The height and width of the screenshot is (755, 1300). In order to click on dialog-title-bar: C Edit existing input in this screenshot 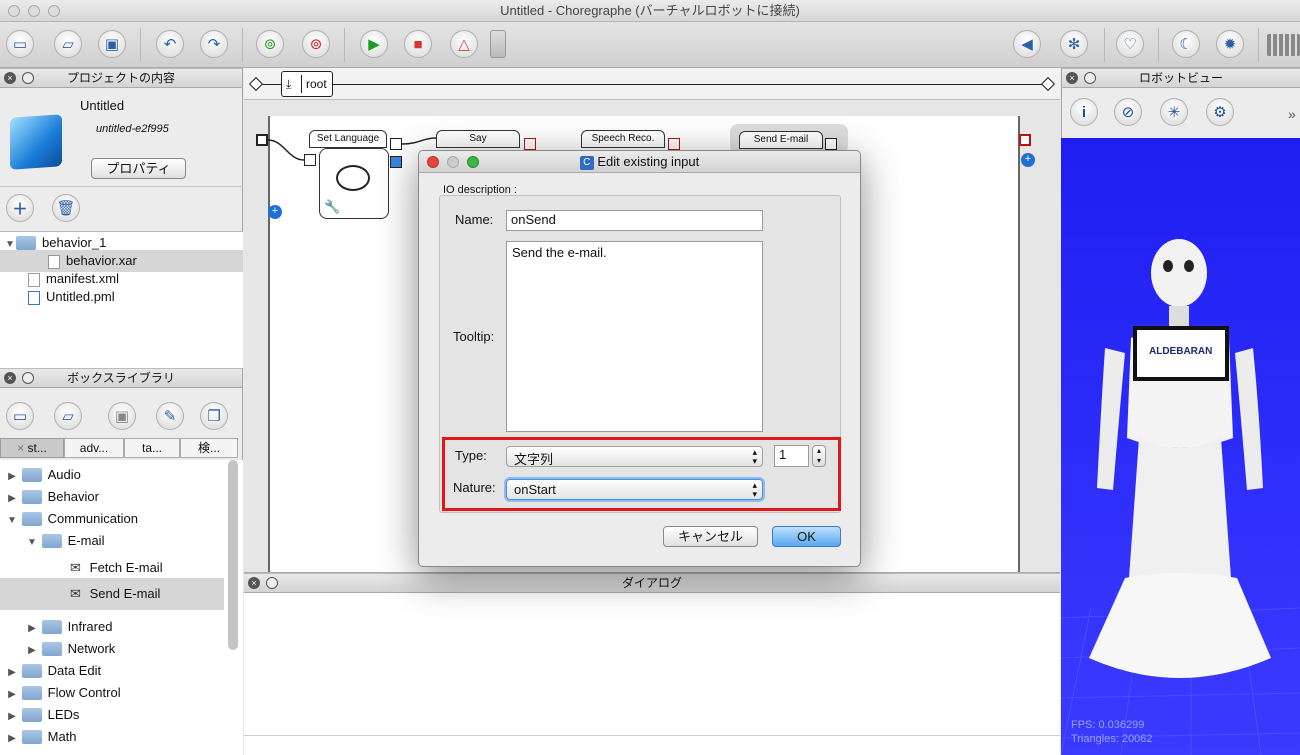, I will do `click(639, 162)`.